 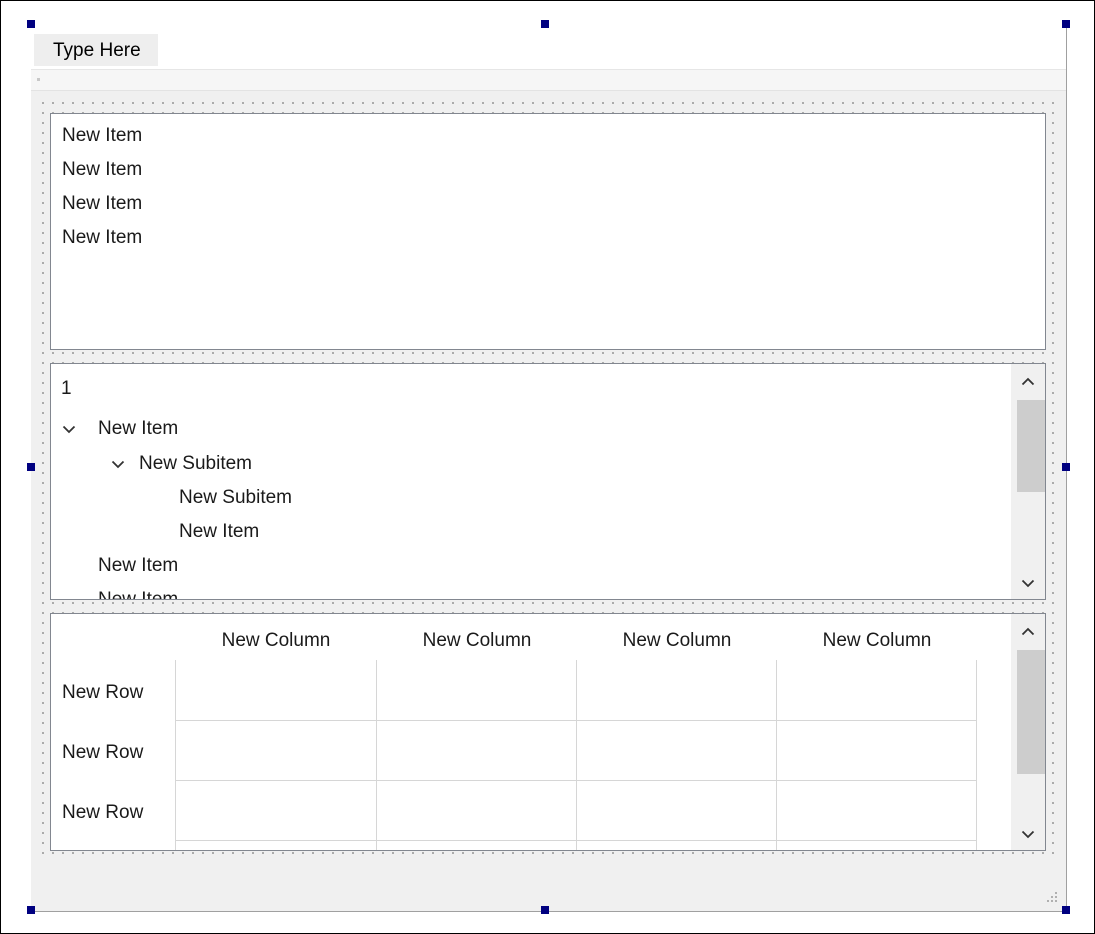 I want to click on toolbar-grip-icon, so click(x=38, y=79).